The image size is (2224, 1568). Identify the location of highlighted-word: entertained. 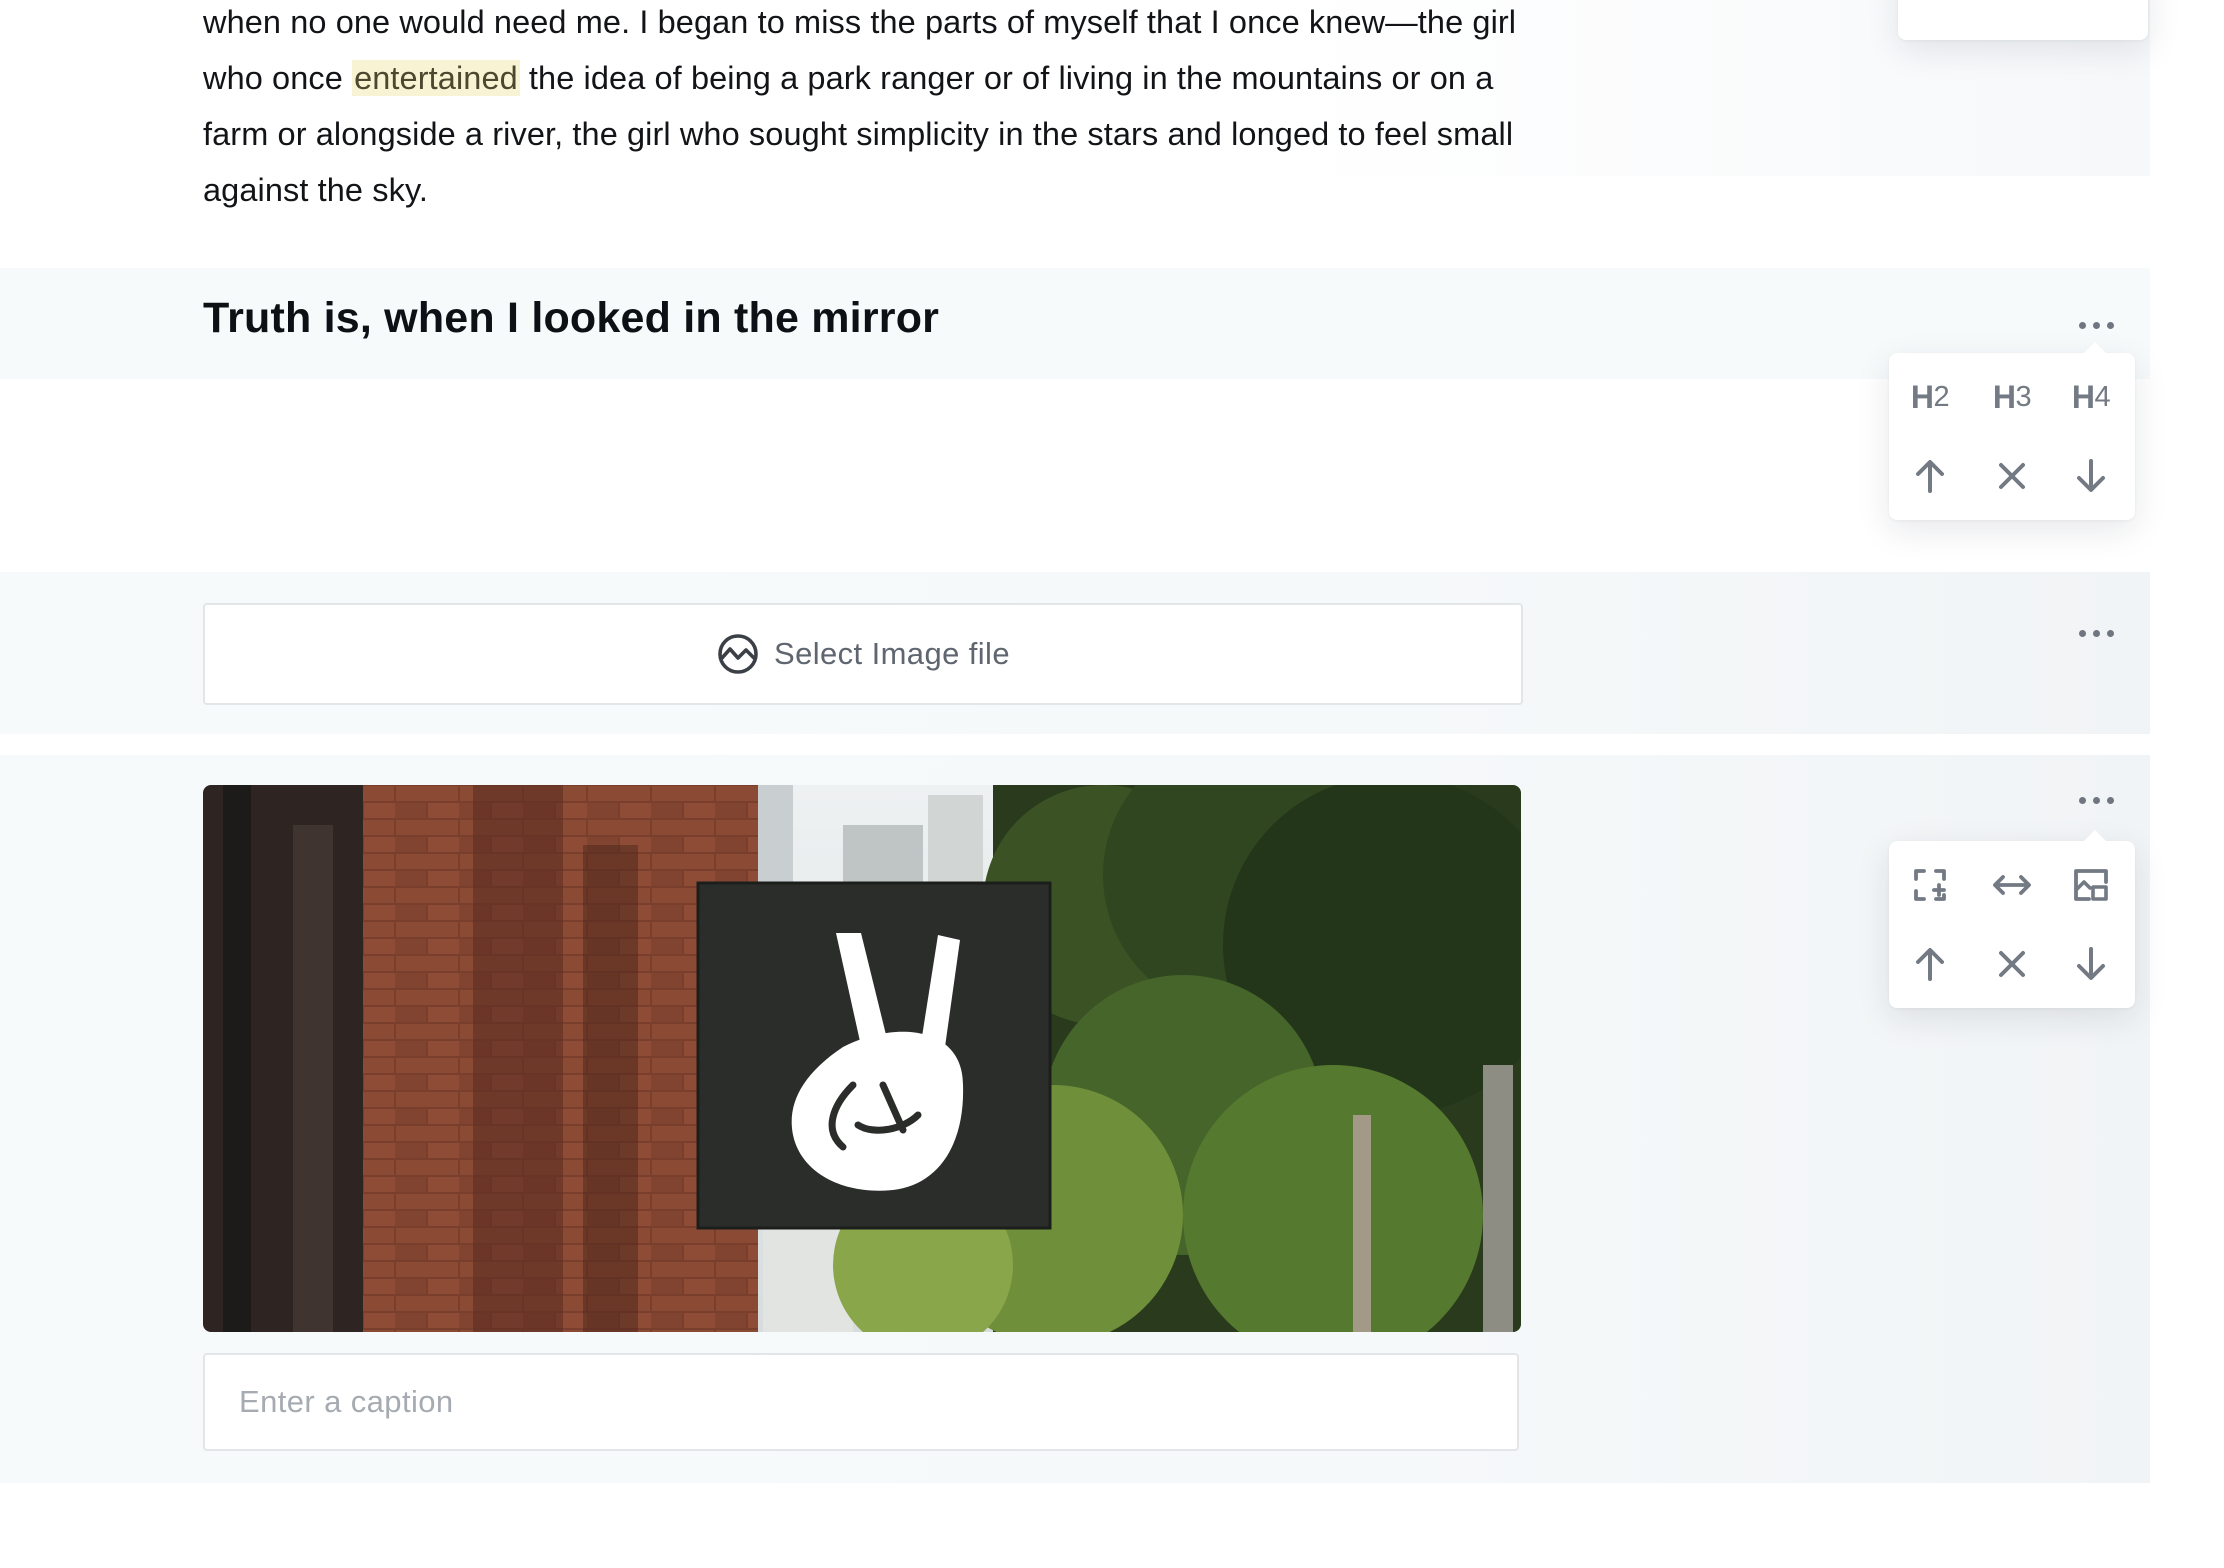
(436, 78).